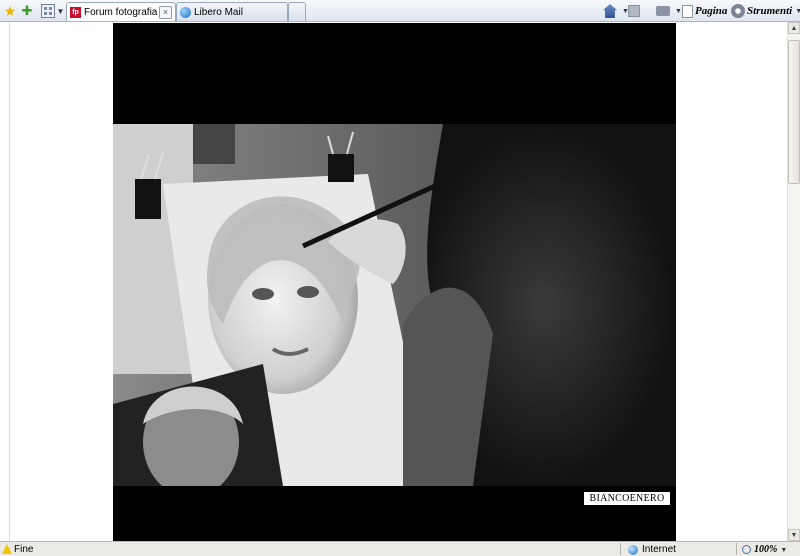 Image resolution: width=800 pixels, height=556 pixels. What do you see at coordinates (10, 11) in the screenshot?
I see `favorites-star-icon: ★` at bounding box center [10, 11].